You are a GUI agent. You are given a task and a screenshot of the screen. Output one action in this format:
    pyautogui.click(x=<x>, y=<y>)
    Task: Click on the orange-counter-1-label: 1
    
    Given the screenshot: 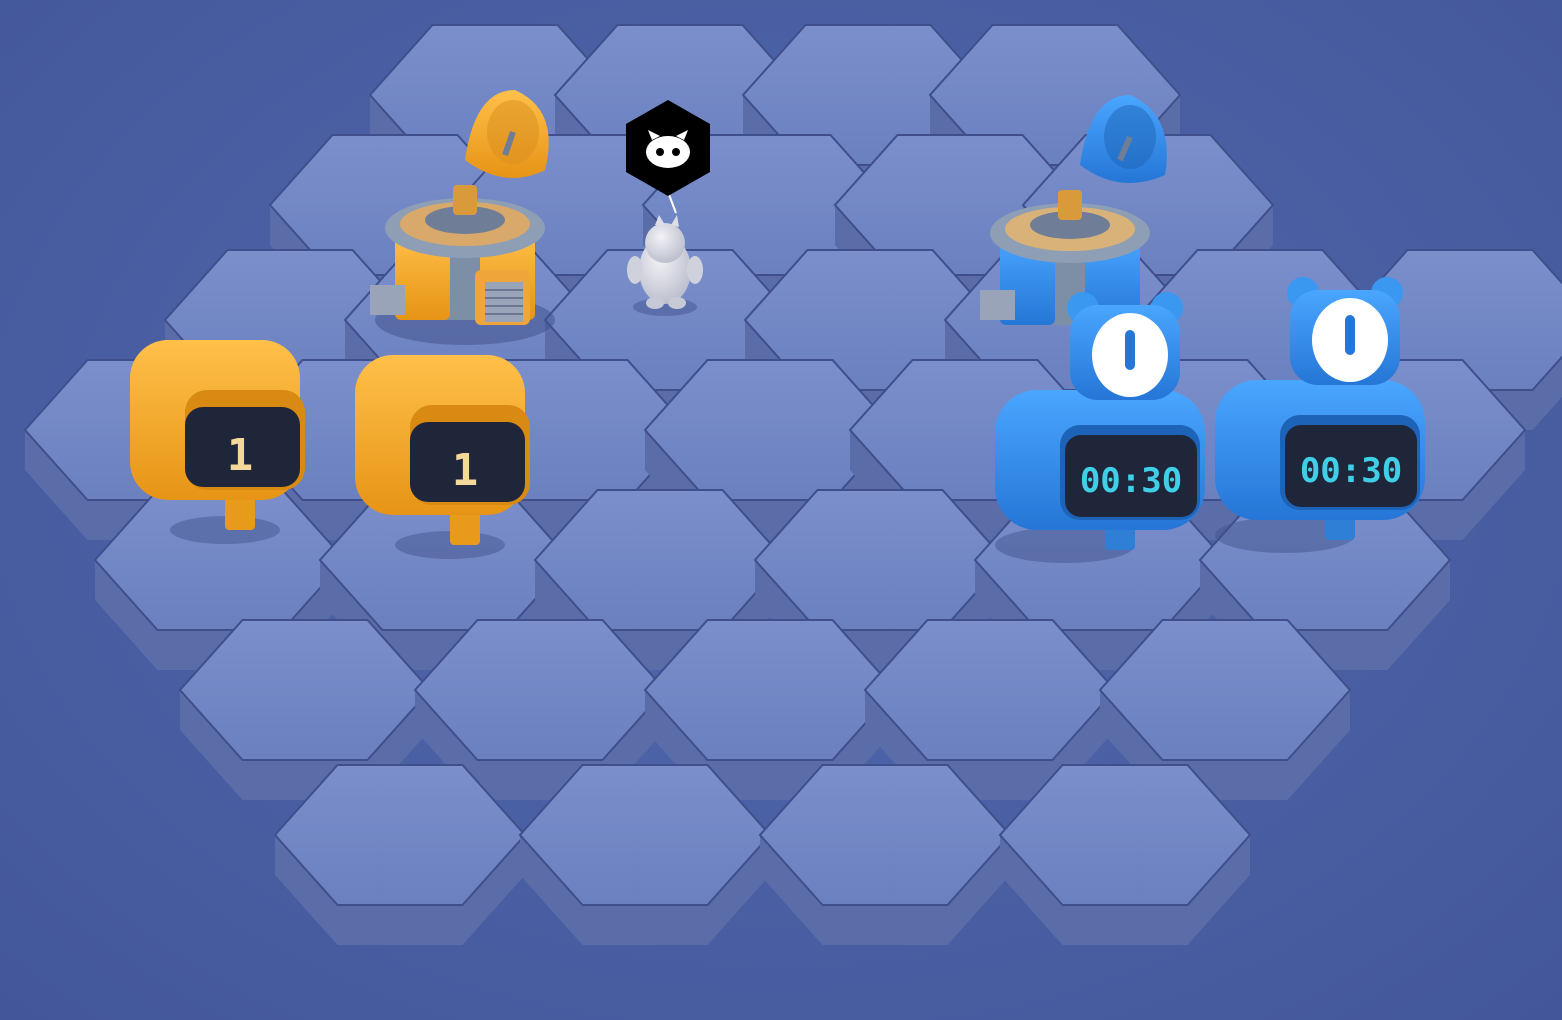 What is the action you would take?
    pyautogui.click(x=240, y=455)
    